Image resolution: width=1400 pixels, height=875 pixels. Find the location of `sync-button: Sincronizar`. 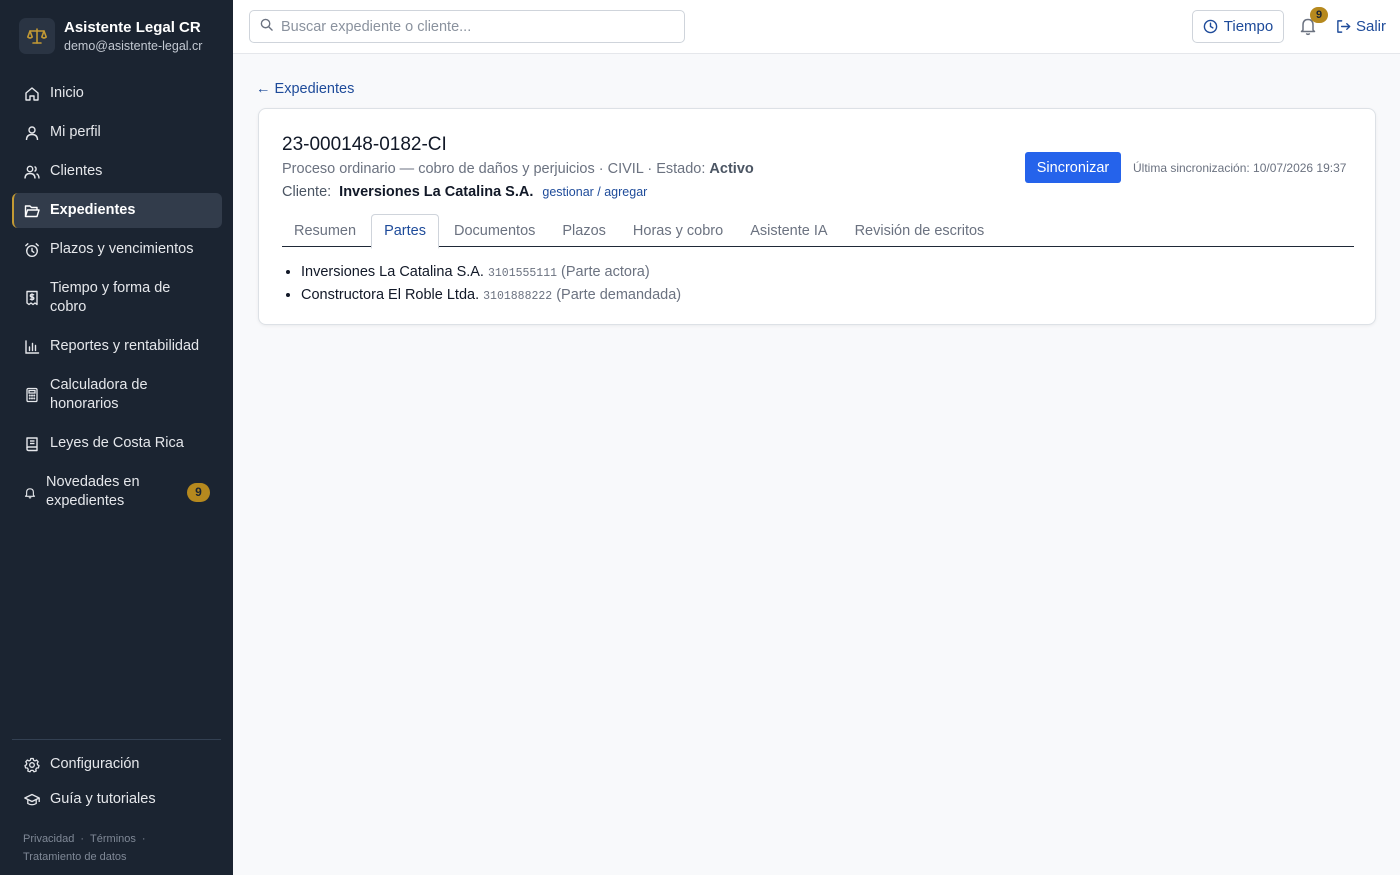

sync-button: Sincronizar is located at coordinates (1073, 167).